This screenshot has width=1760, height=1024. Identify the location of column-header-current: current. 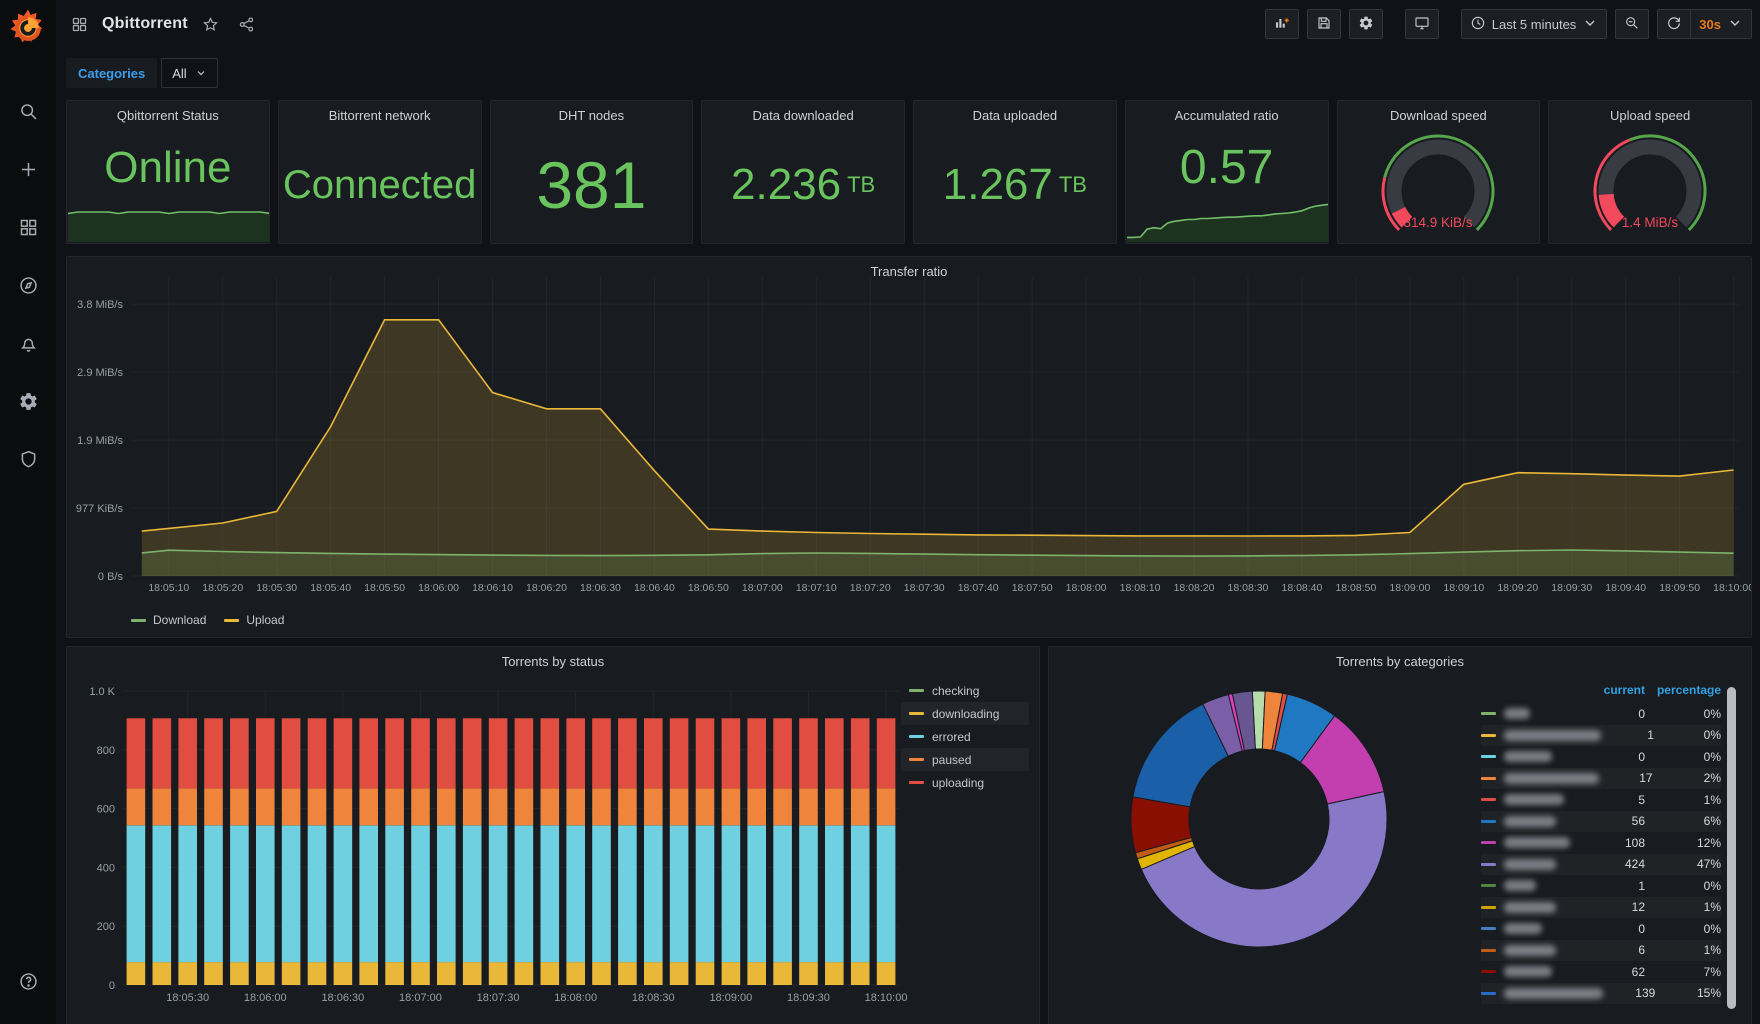
(1612, 693).